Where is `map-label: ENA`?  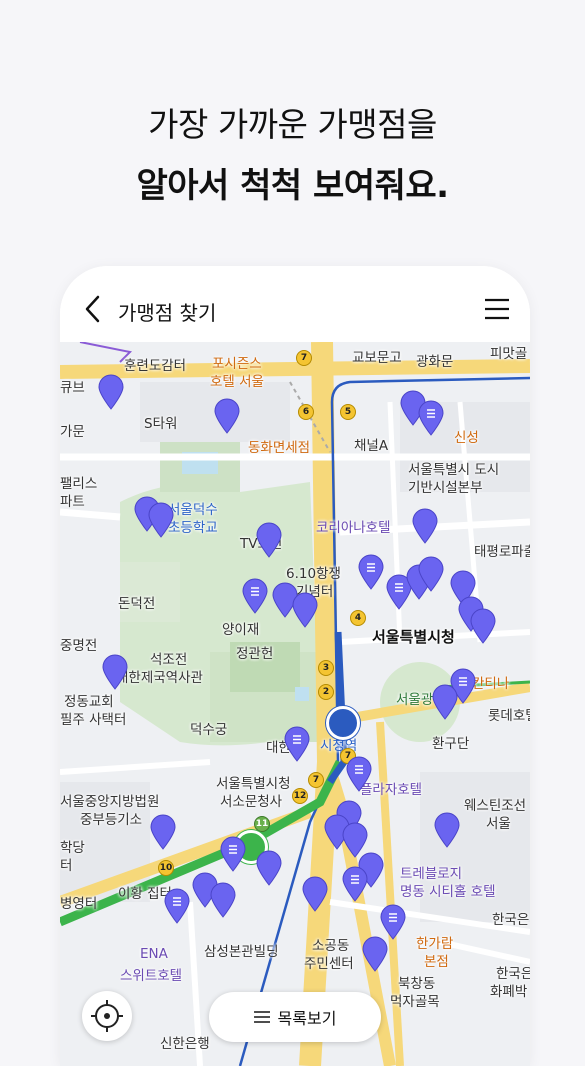
map-label: ENA is located at coordinates (154, 954).